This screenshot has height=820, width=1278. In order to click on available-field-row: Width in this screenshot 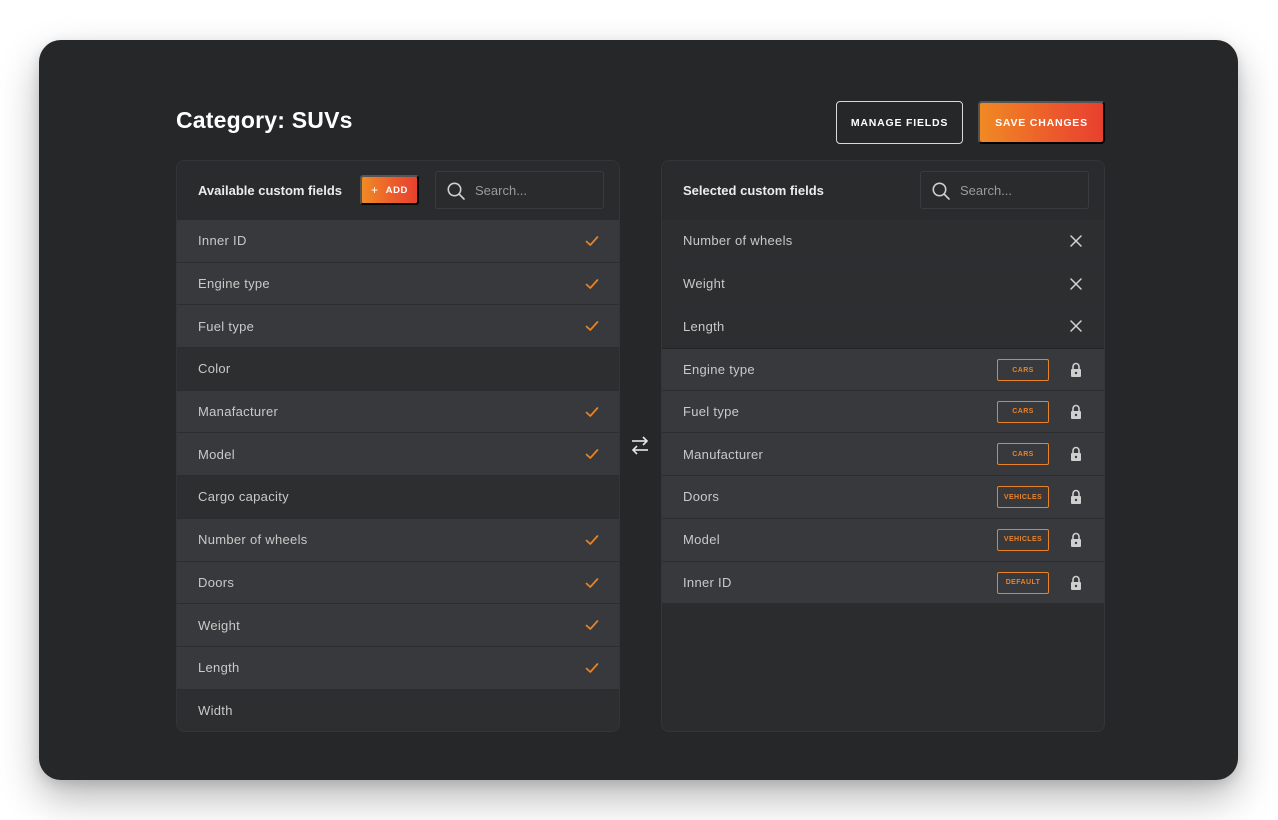, I will do `click(398, 710)`.